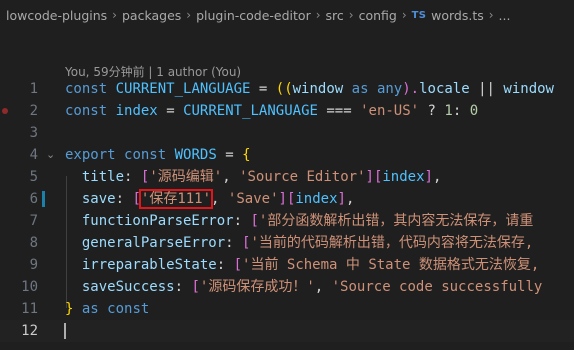 Image resolution: width=574 pixels, height=350 pixels. Describe the element at coordinates (287, 155) in the screenshot. I see `code-line: 4 ⌄ export const WORDS = {` at that location.